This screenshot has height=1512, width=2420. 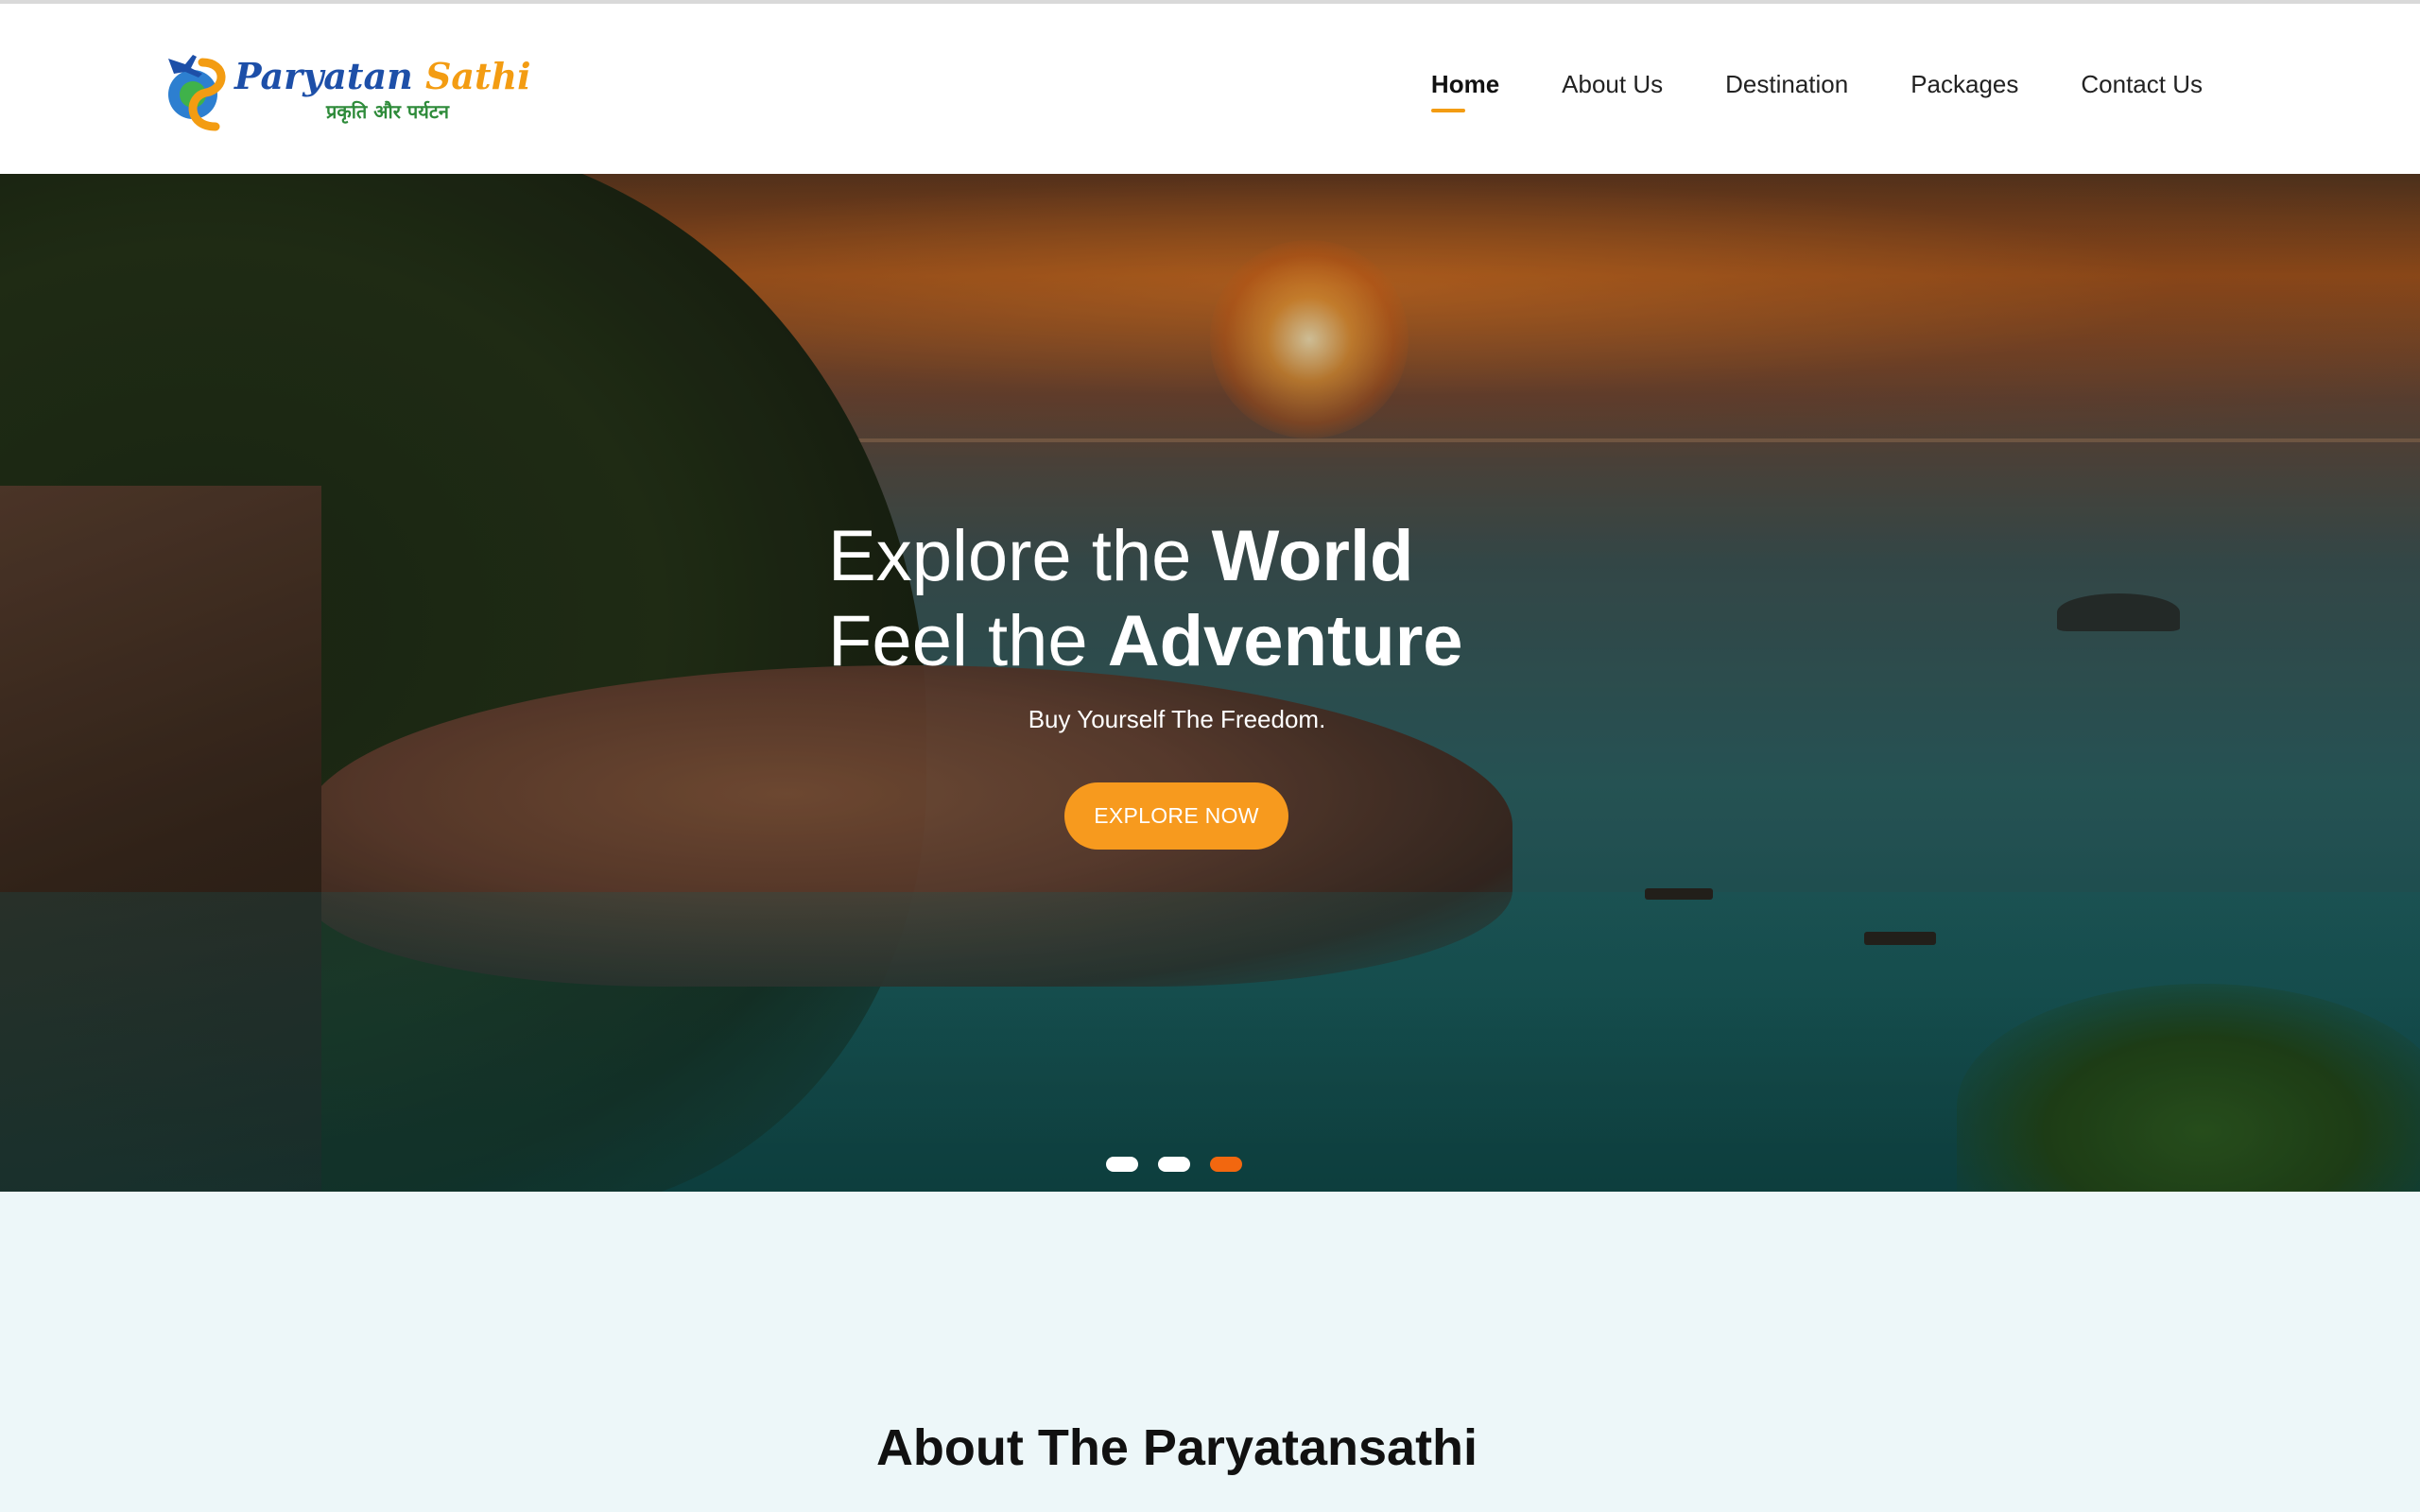 I want to click on nav-destination-label: Destination, so click(x=1787, y=84).